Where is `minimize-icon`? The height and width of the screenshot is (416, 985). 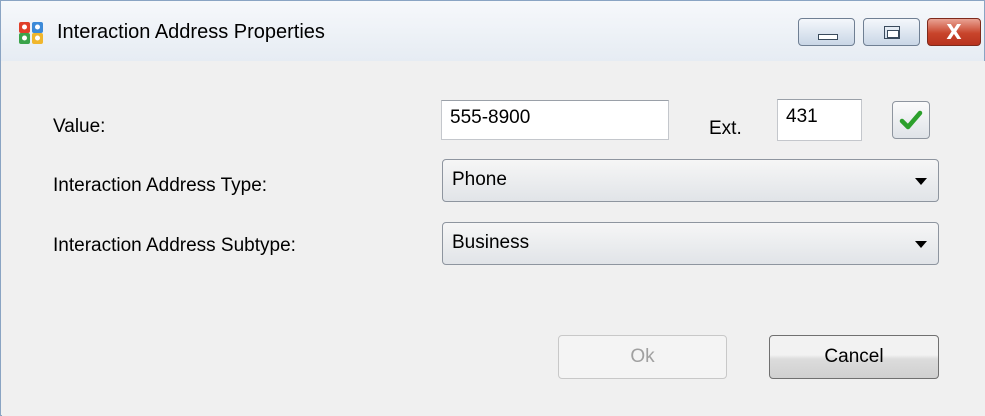
minimize-icon is located at coordinates (828, 37).